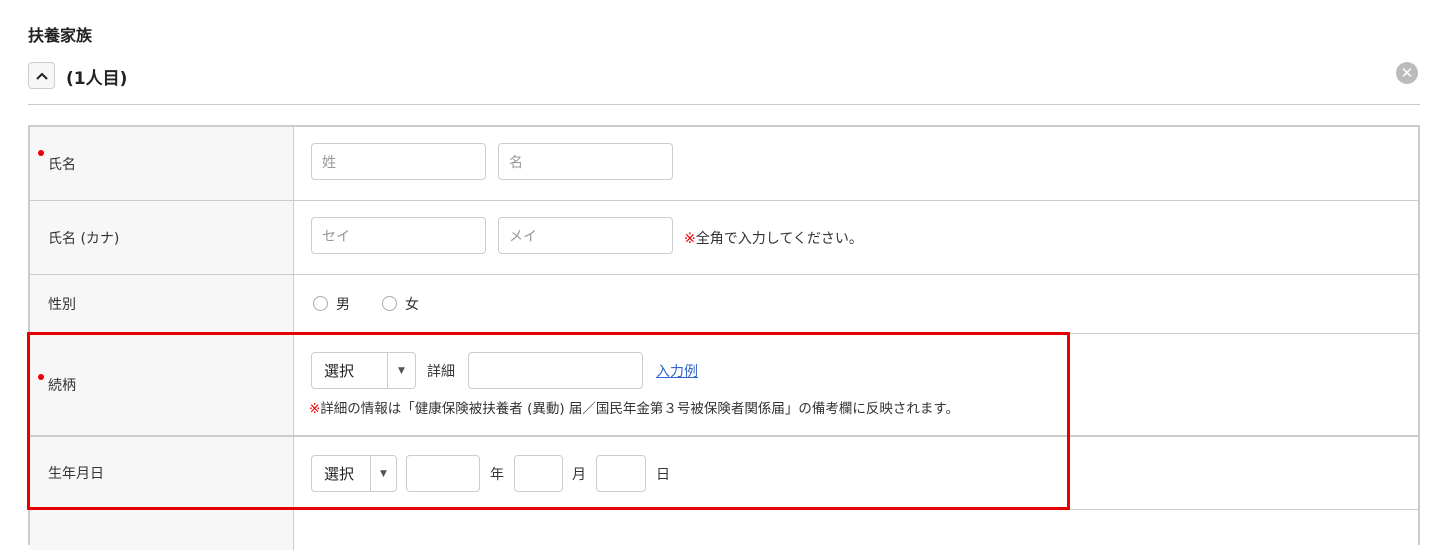  What do you see at coordinates (585, 161) in the screenshot?
I see `first-name-input: 名` at bounding box center [585, 161].